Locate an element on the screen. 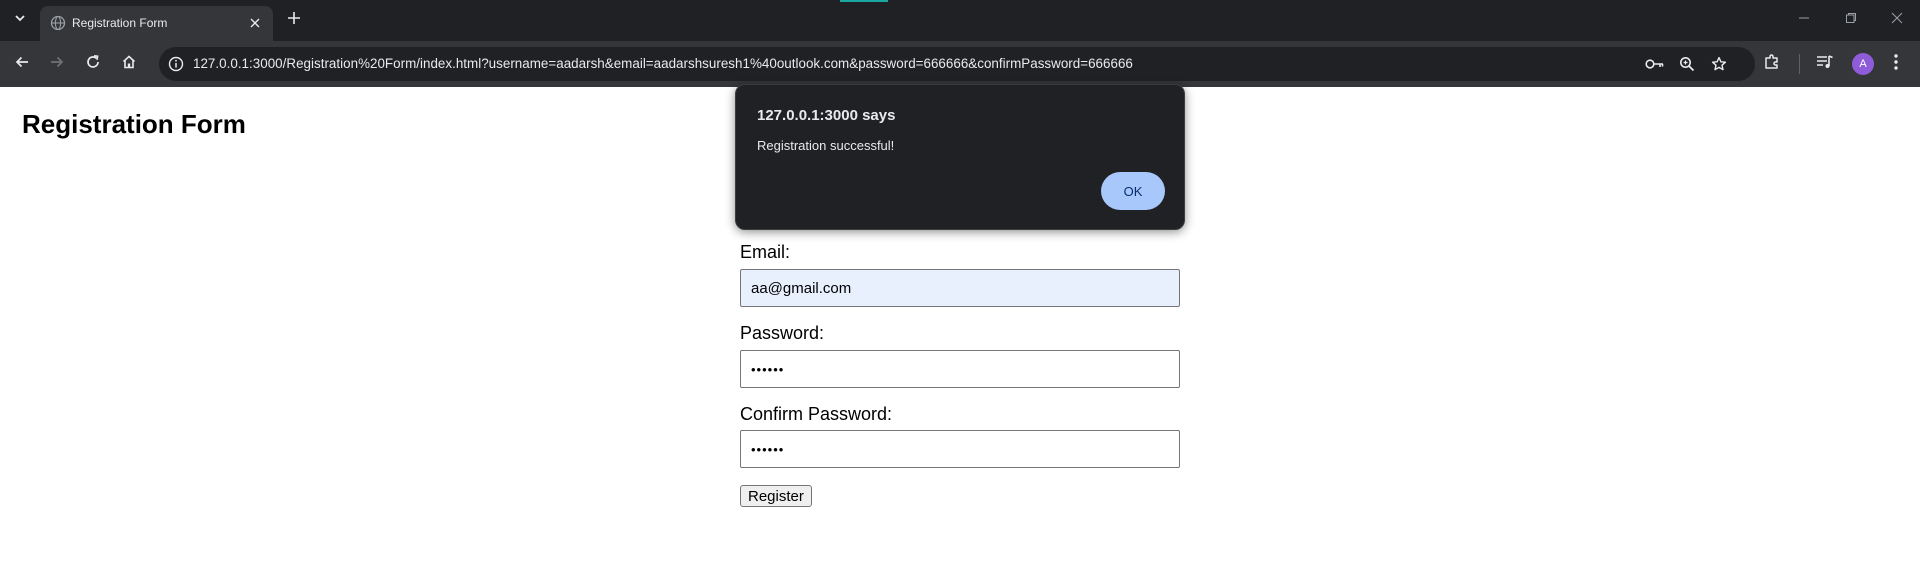 The height and width of the screenshot is (561, 1920). menu-button is located at coordinates (1896, 64).